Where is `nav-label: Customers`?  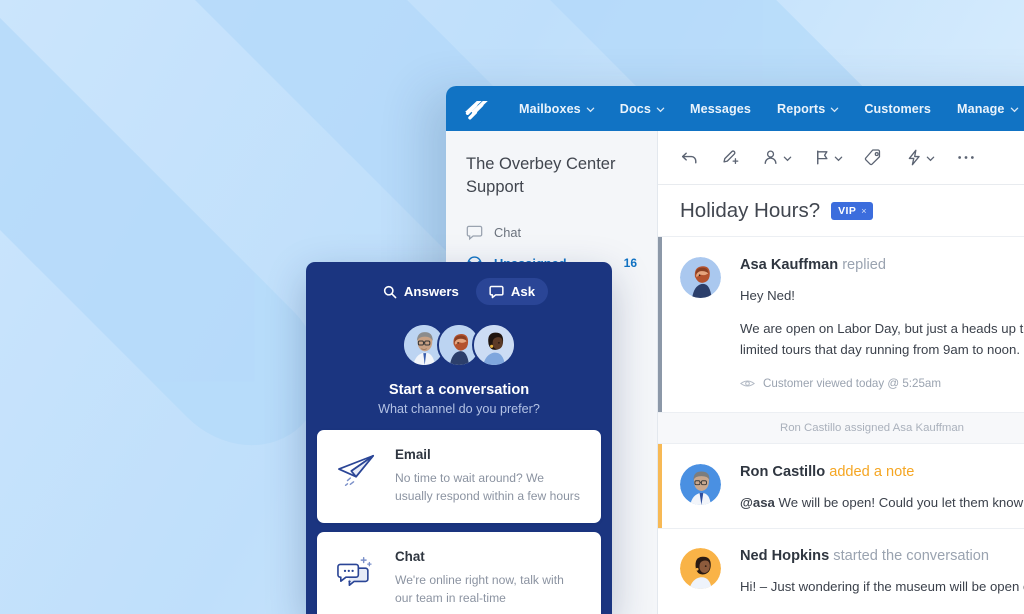 nav-label: Customers is located at coordinates (897, 108).